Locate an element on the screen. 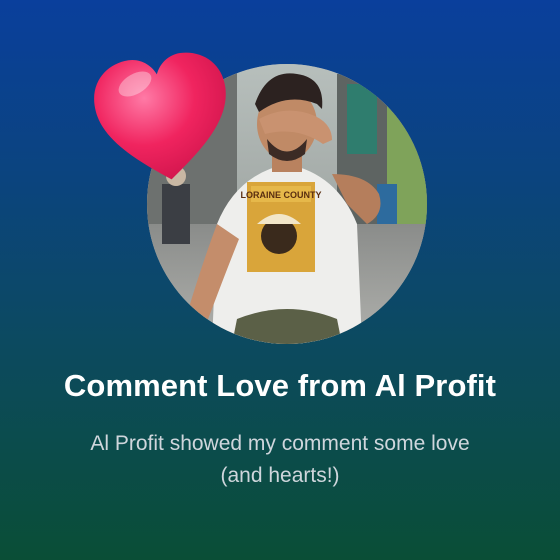  heart-icon is located at coordinates (160, 116).